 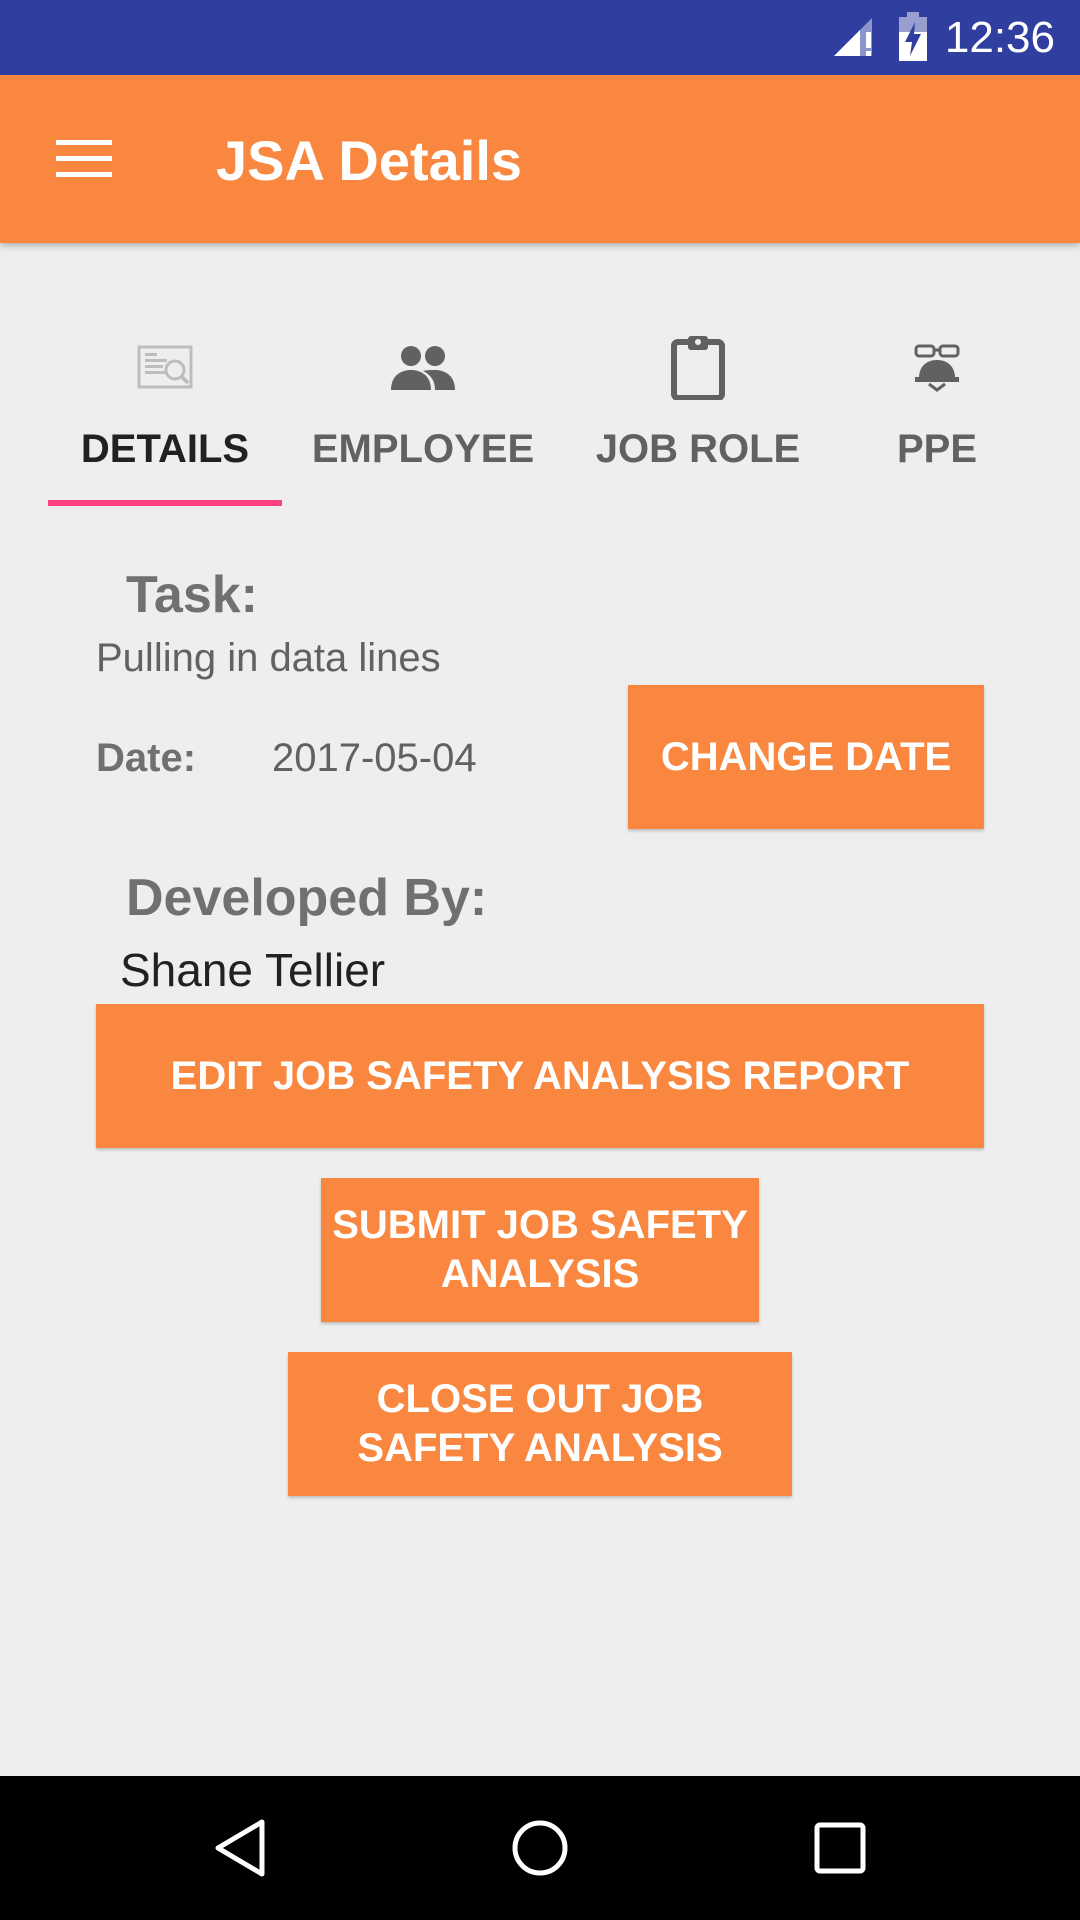 I want to click on signal-icon, so click(x=853, y=37).